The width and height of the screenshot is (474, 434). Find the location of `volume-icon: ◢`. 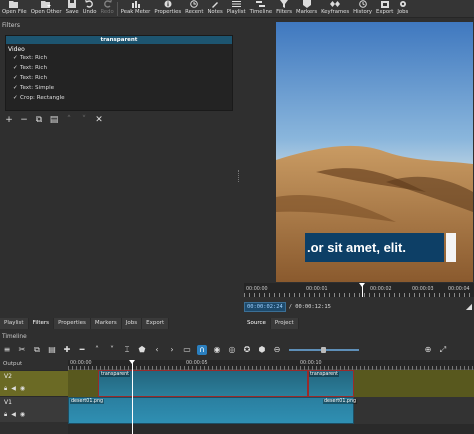

volume-icon: ◢ is located at coordinates (469, 306).